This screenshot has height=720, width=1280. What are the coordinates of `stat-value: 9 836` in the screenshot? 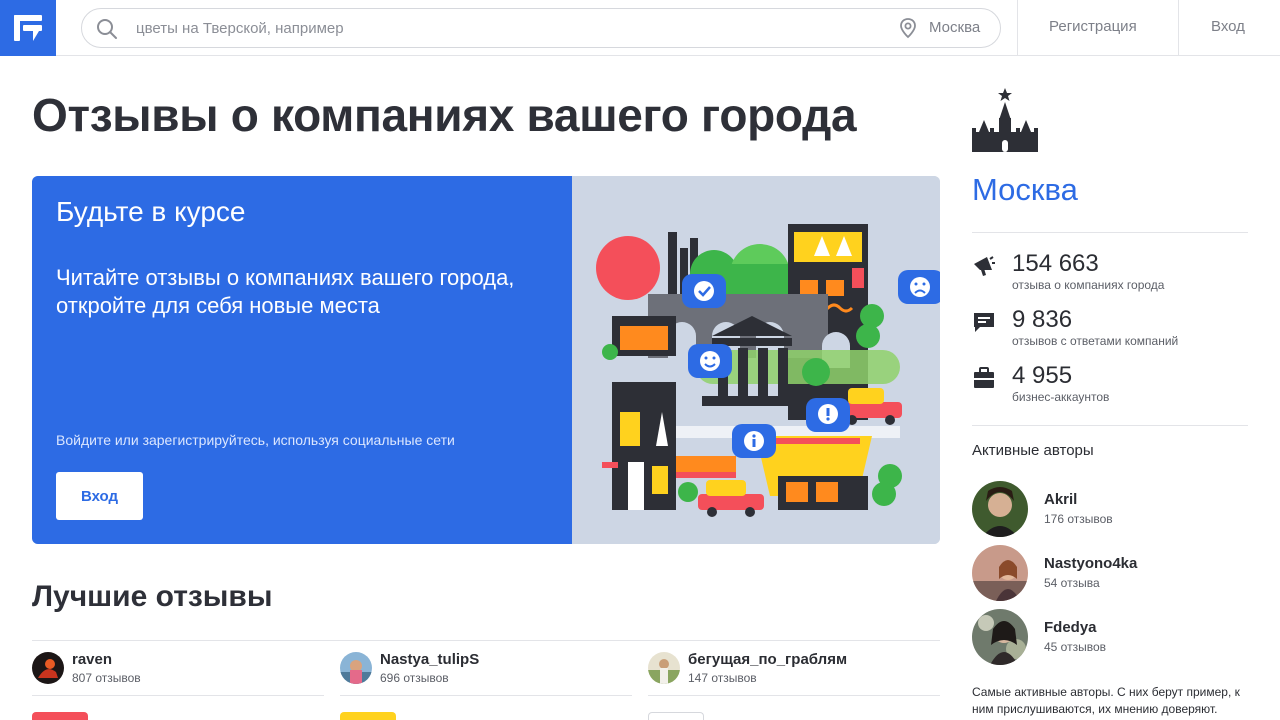 It's located at (1042, 319).